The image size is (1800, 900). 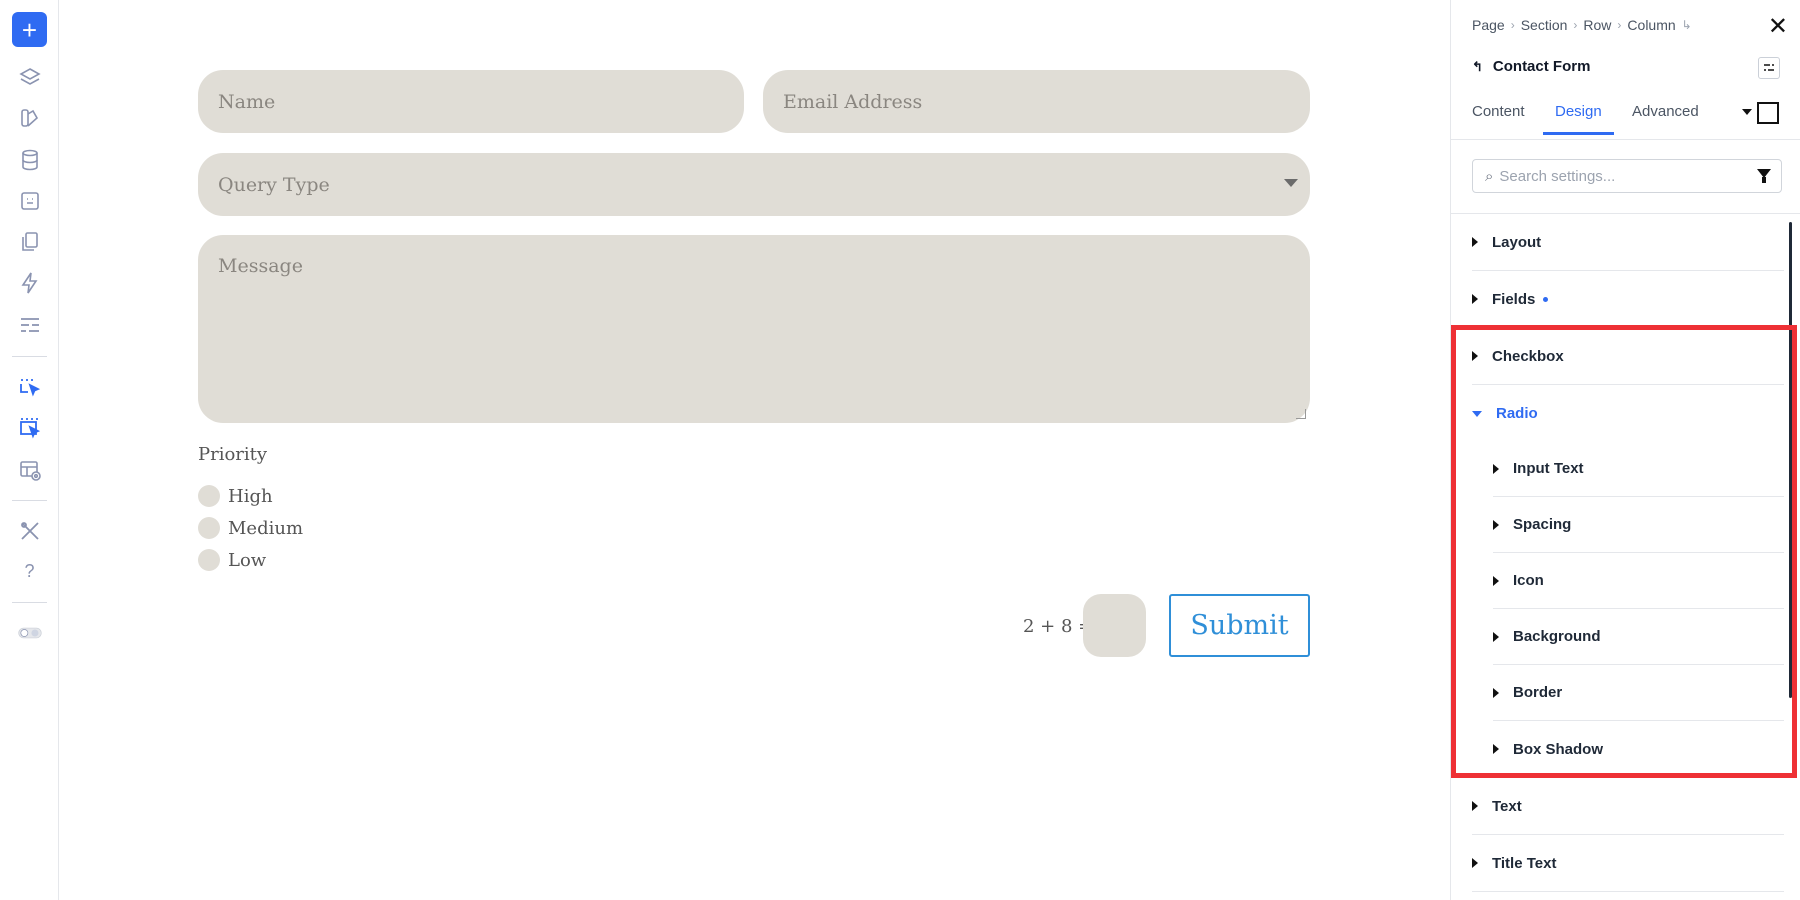 I want to click on group-label: Title Text, so click(x=1524, y=863).